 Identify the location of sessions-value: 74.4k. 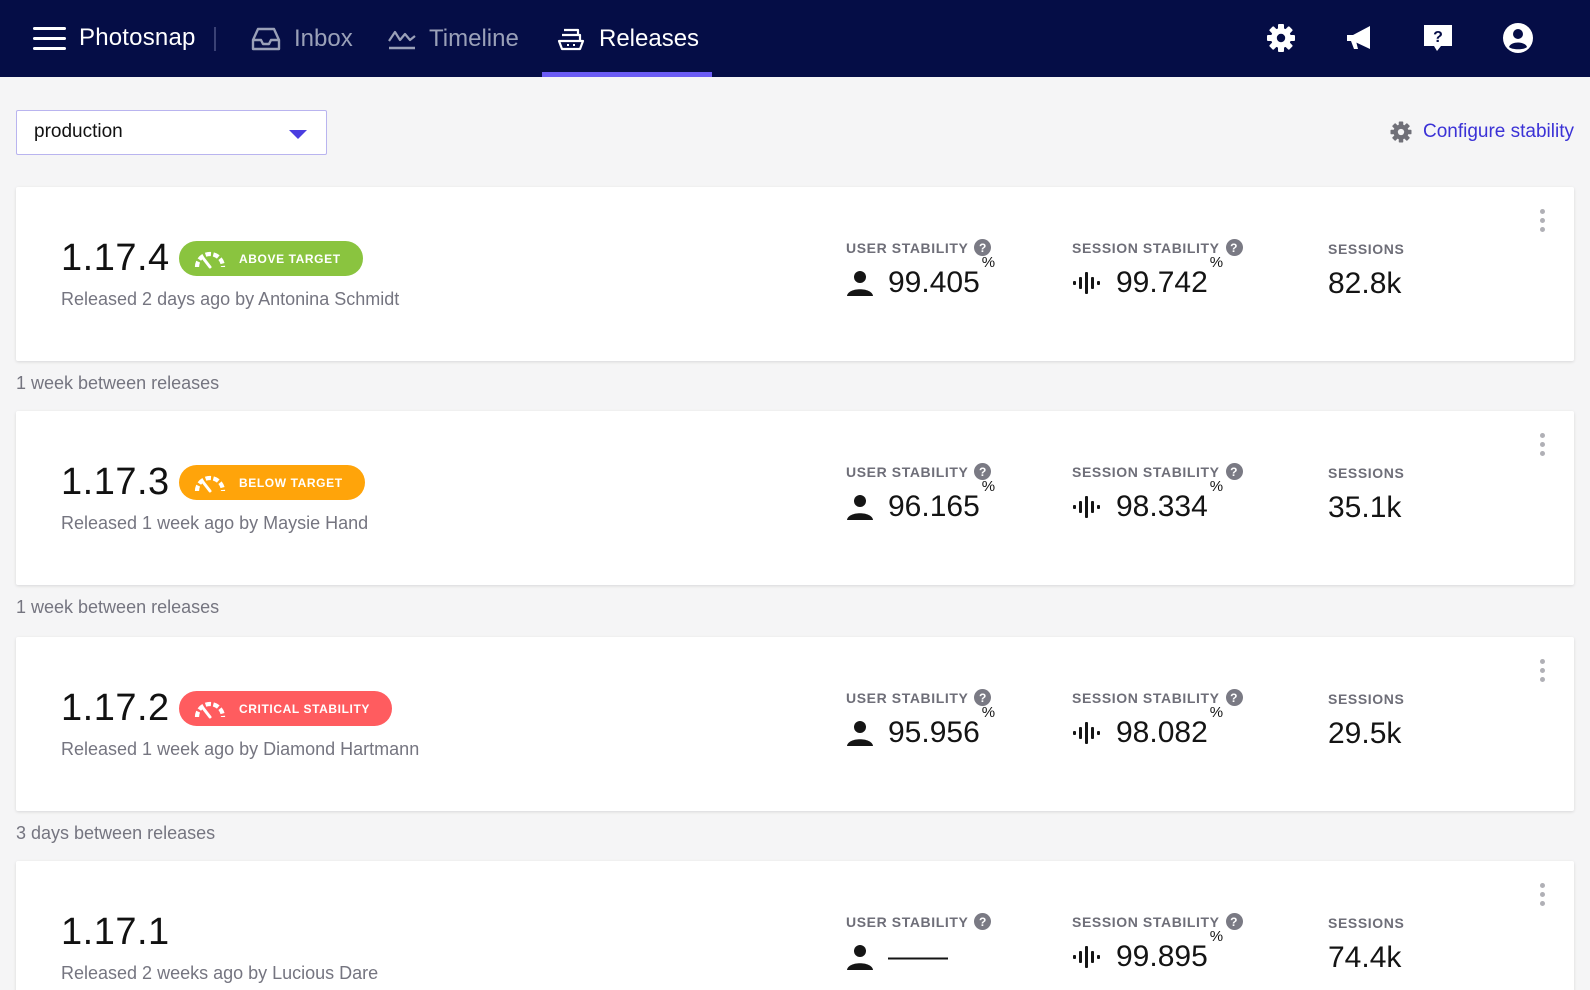
(1365, 957).